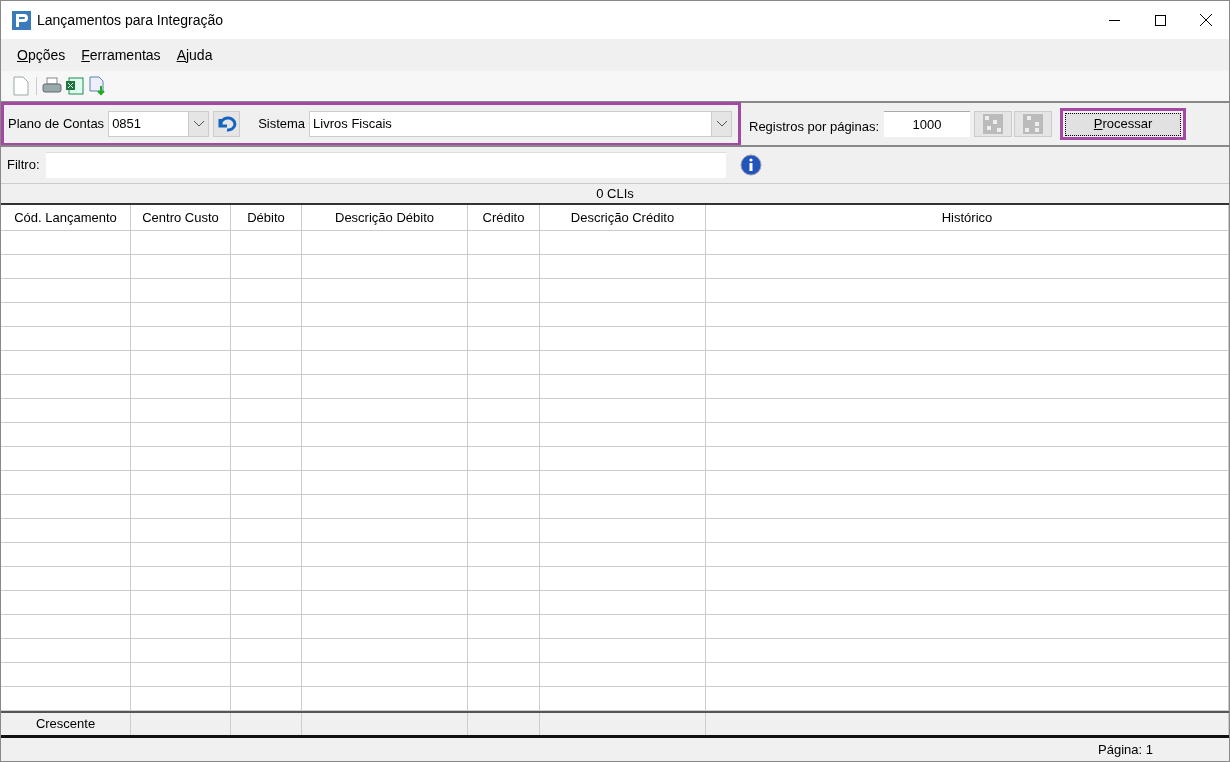 Image resolution: width=1230 pixels, height=762 pixels. What do you see at coordinates (623, 217) in the screenshot?
I see `column-header: Descrição Crédito` at bounding box center [623, 217].